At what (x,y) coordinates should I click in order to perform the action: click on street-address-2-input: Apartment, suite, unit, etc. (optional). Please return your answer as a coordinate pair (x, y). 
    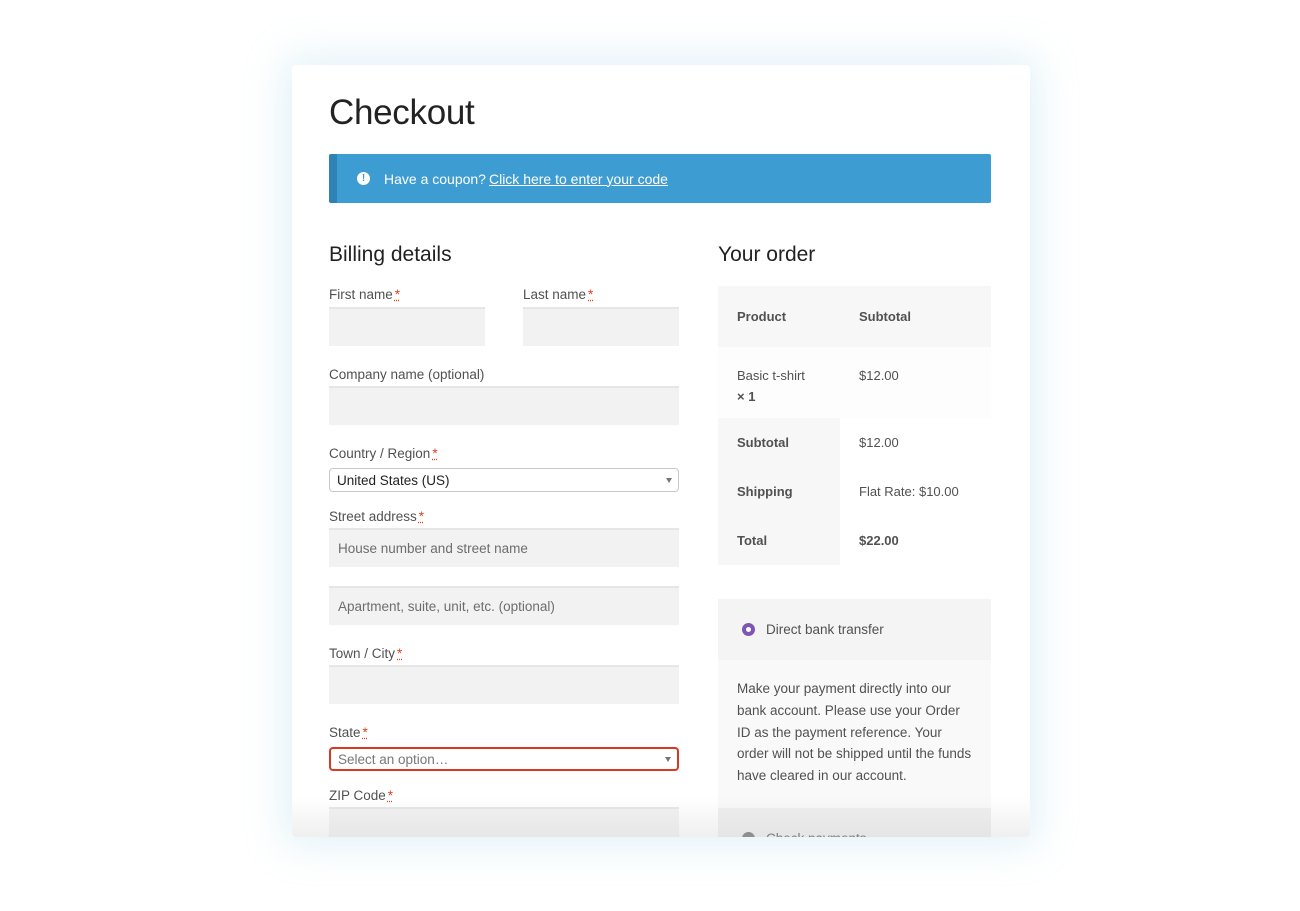
    Looking at the image, I should click on (504, 605).